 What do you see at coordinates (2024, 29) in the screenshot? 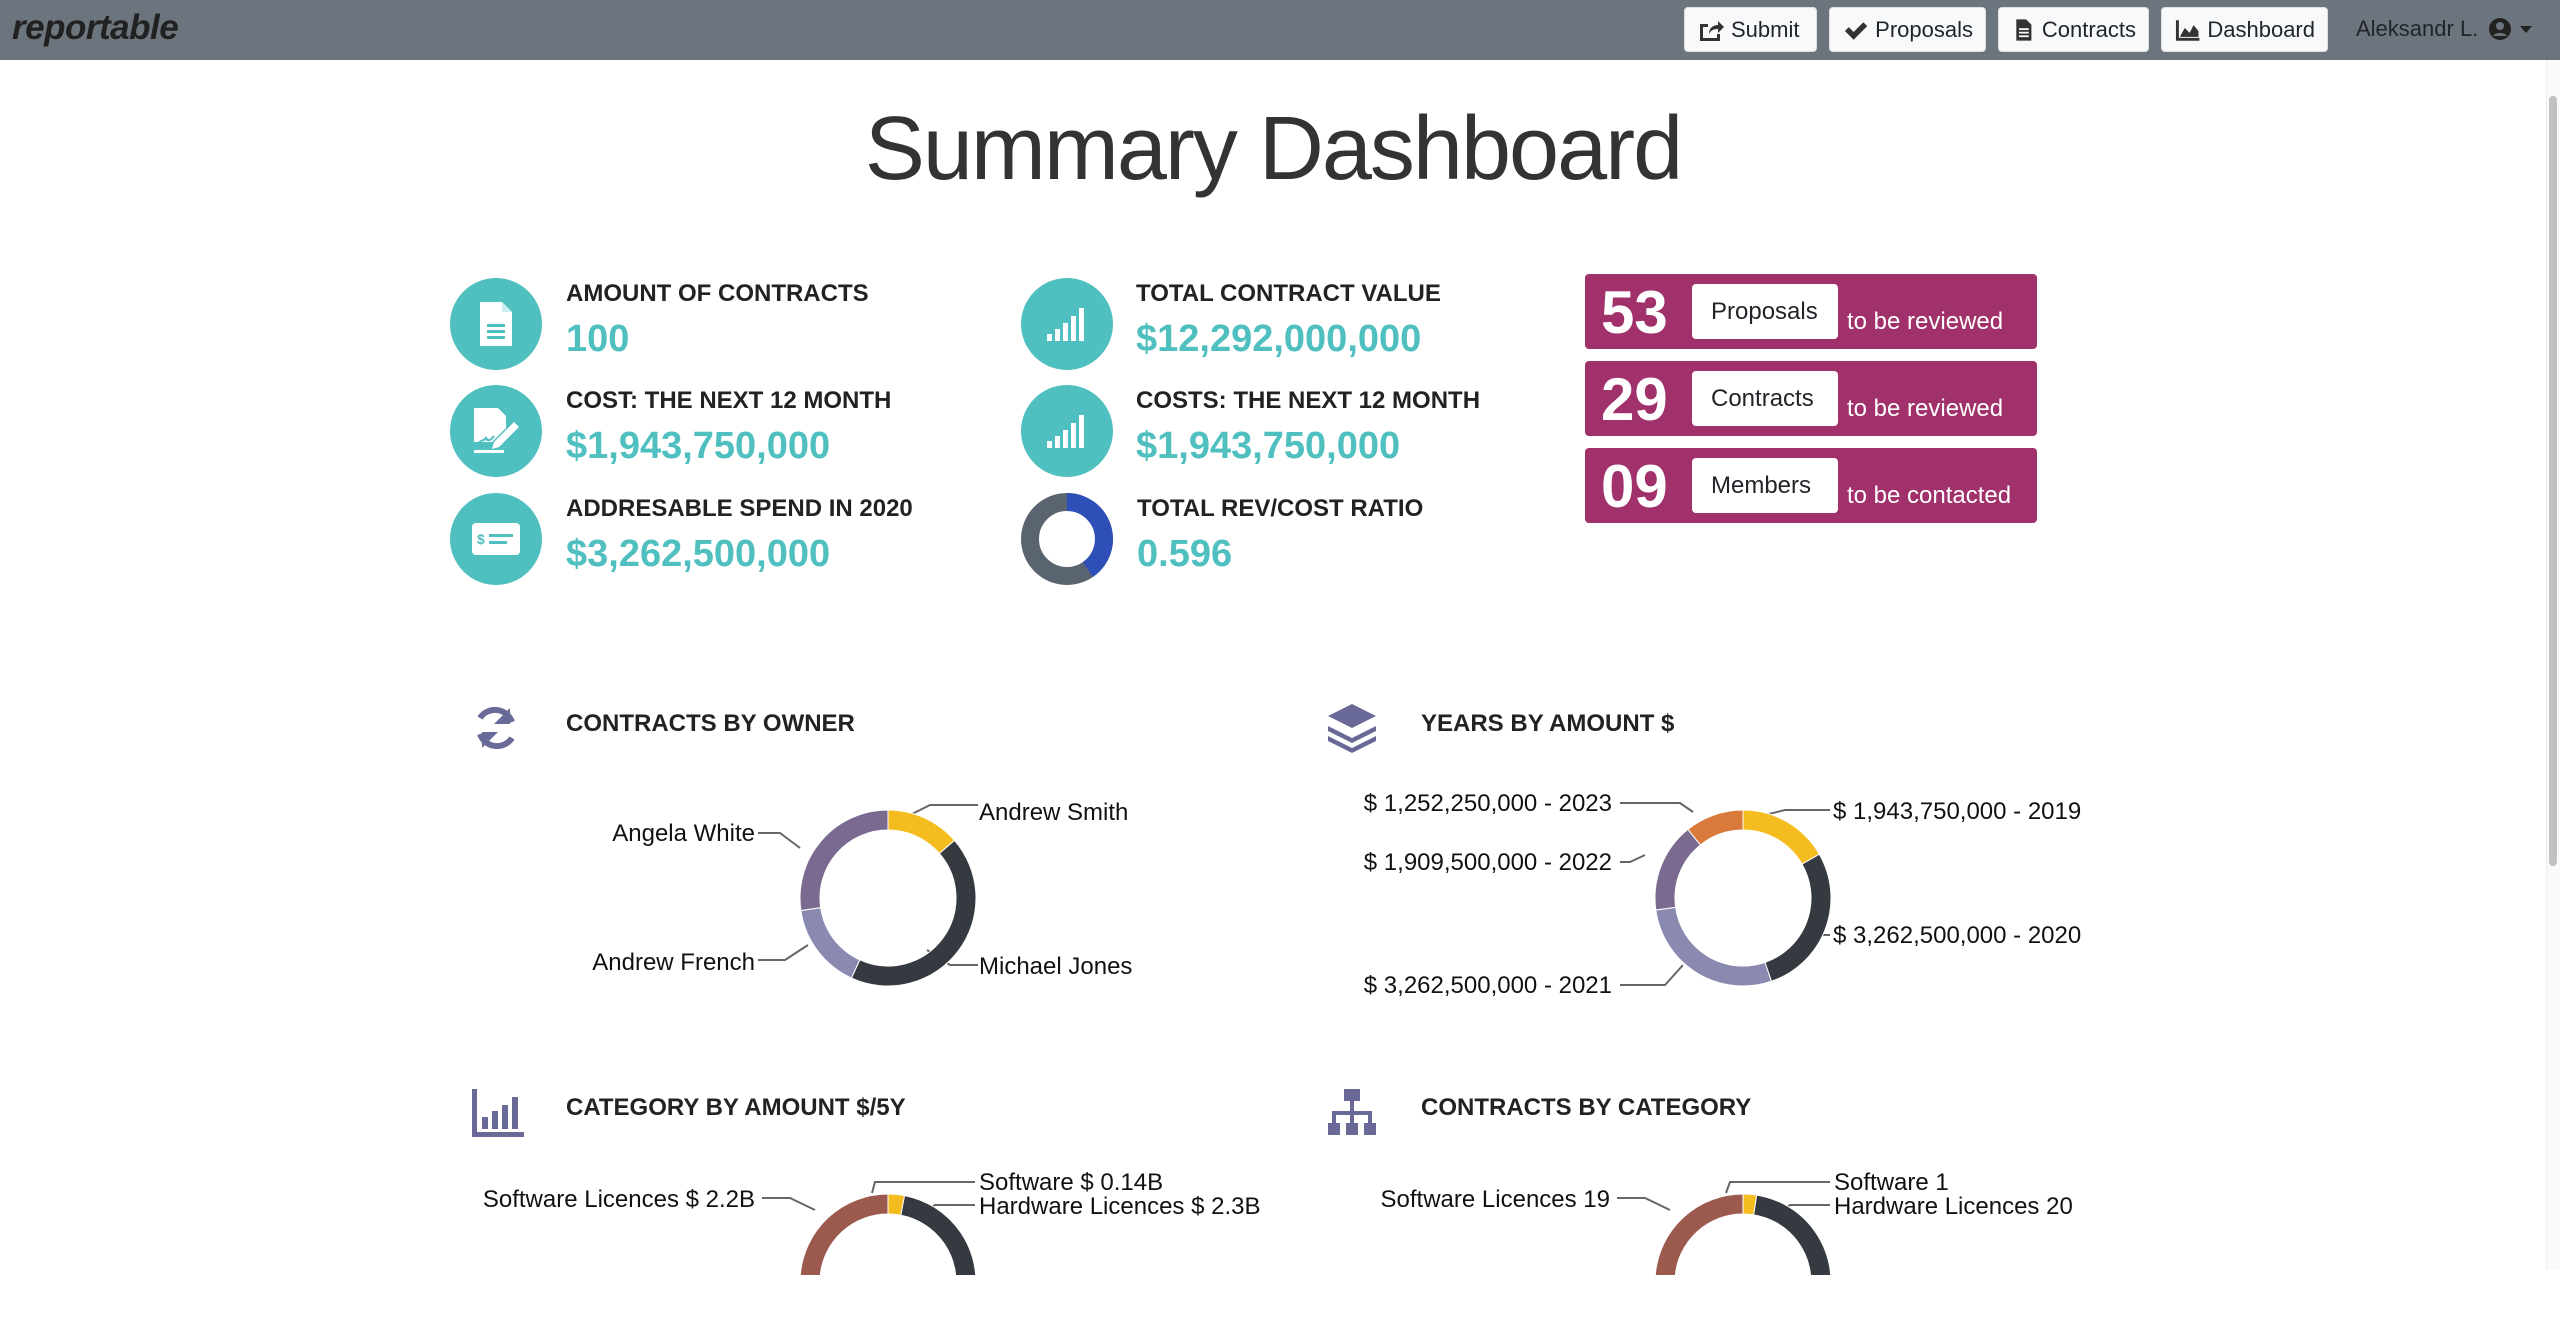
I see `file-icon` at bounding box center [2024, 29].